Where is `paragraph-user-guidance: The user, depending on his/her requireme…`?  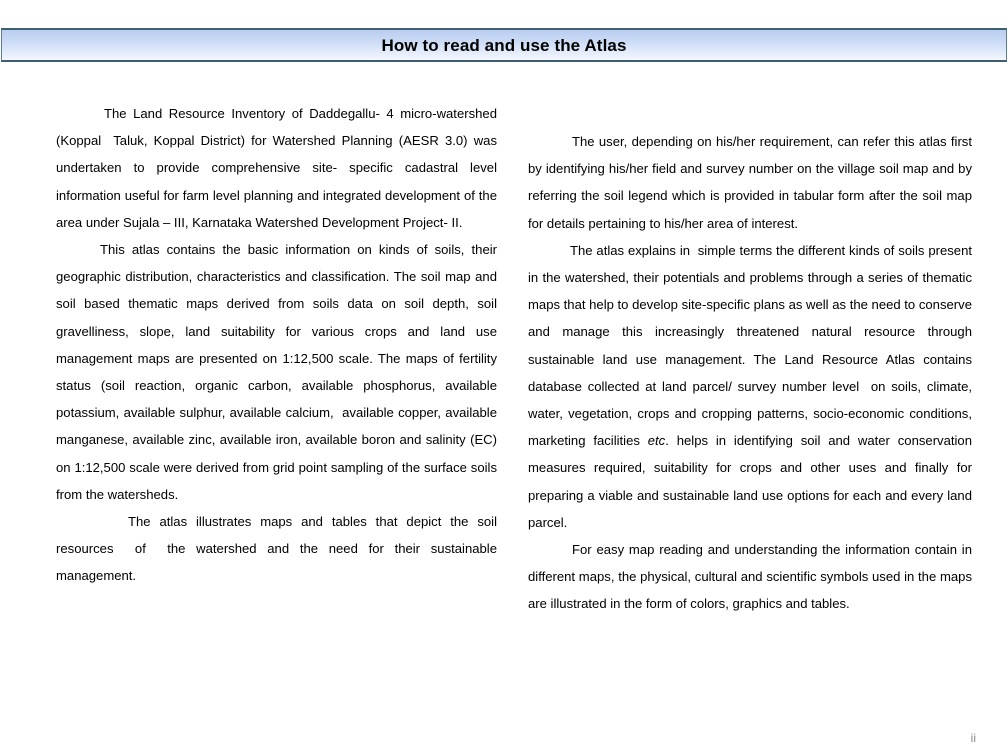
paragraph-user-guidance: The user, depending on his/her requireme… is located at coordinates (752, 182).